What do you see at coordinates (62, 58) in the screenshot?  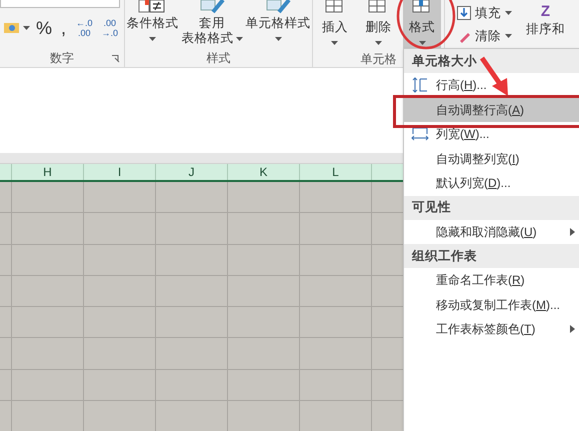 I see `group-label: 数字` at bounding box center [62, 58].